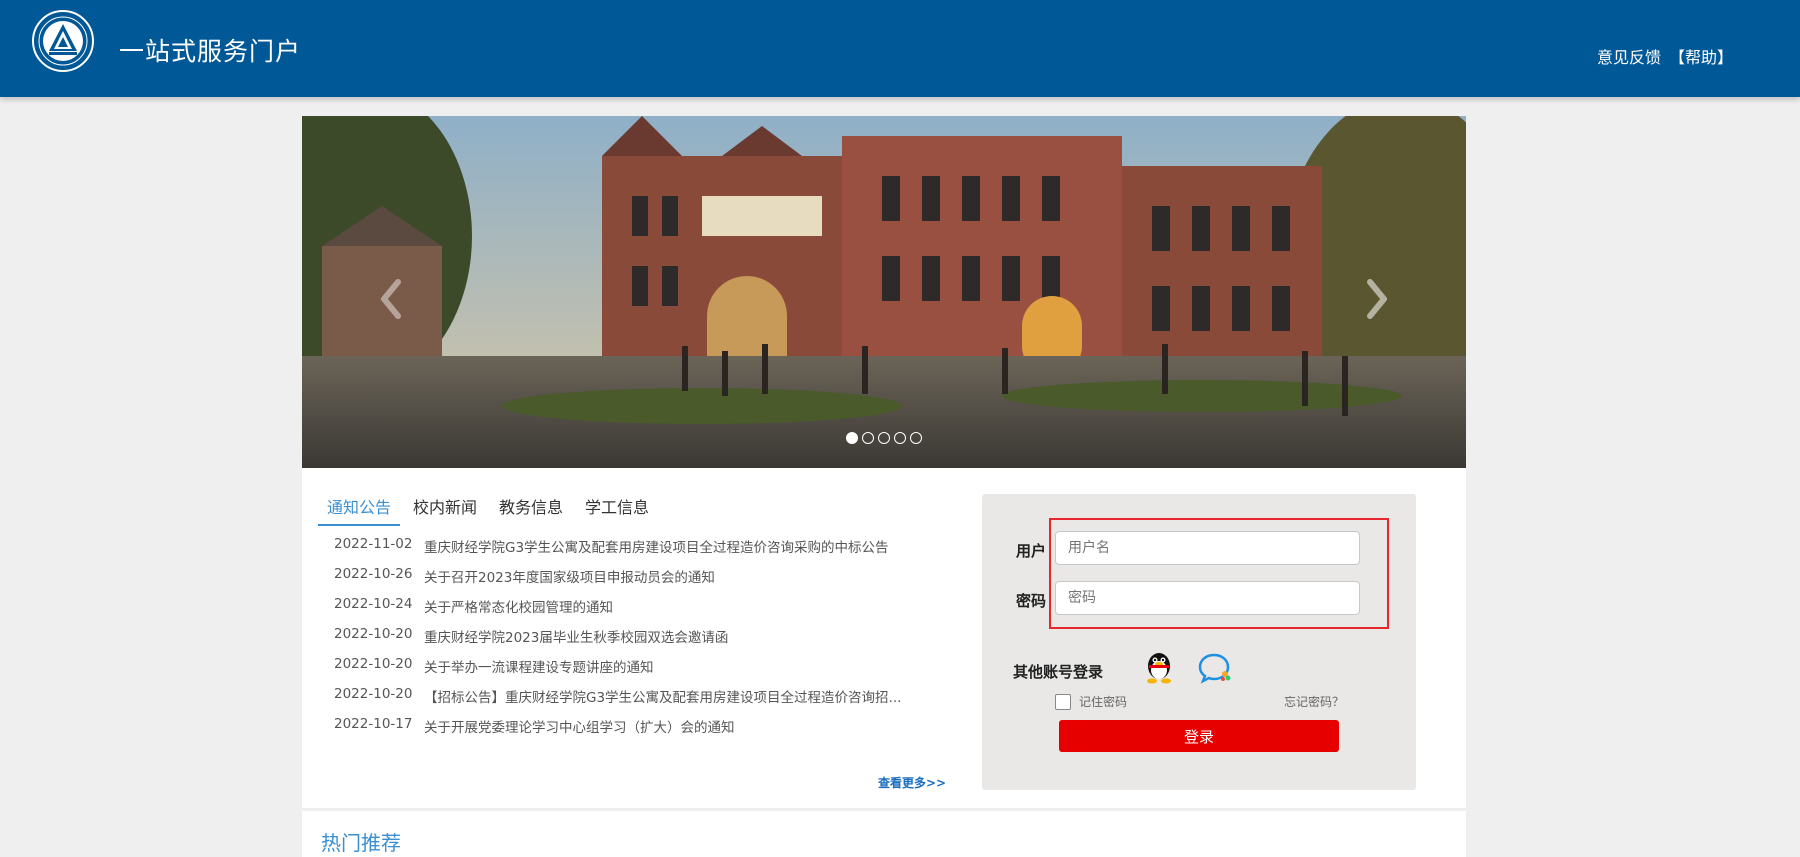 The width and height of the screenshot is (1800, 857). I want to click on carousel-indicators, so click(884, 438).